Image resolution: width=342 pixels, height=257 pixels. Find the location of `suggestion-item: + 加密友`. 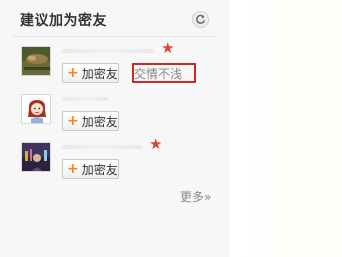

suggestion-item: + 加密友 is located at coordinates (115, 118).